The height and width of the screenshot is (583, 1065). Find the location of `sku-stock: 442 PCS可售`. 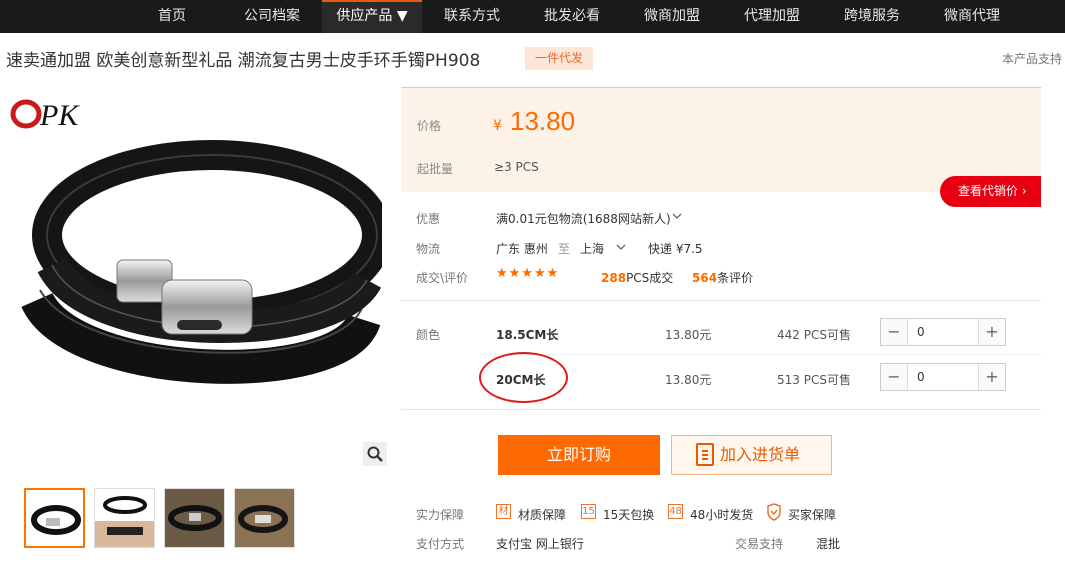

sku-stock: 442 PCS可售 is located at coordinates (814, 335).